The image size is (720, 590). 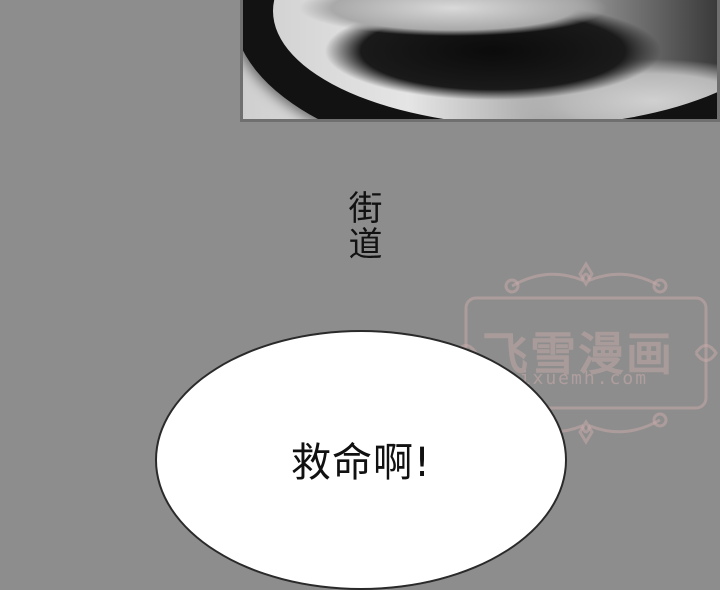 What do you see at coordinates (480, 61) in the screenshot?
I see `comic-panel-image` at bounding box center [480, 61].